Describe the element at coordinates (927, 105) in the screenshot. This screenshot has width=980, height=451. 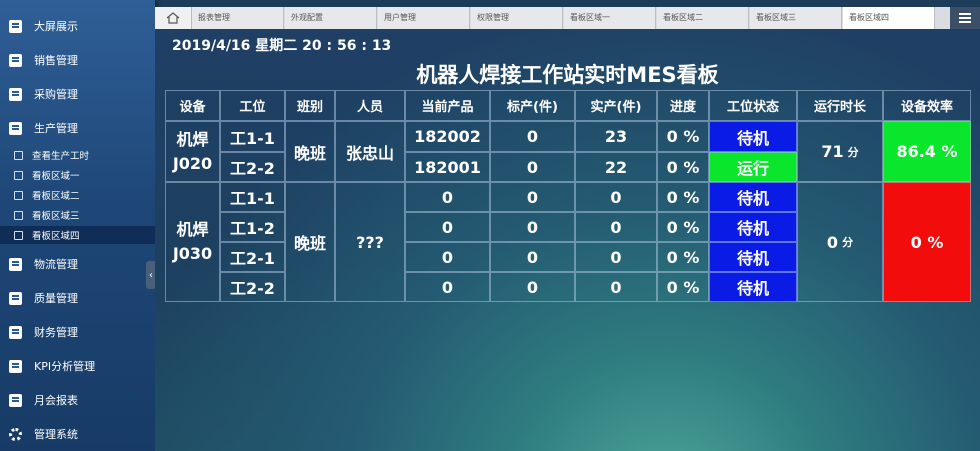
I see `header-efficiency: 设备效率` at that location.